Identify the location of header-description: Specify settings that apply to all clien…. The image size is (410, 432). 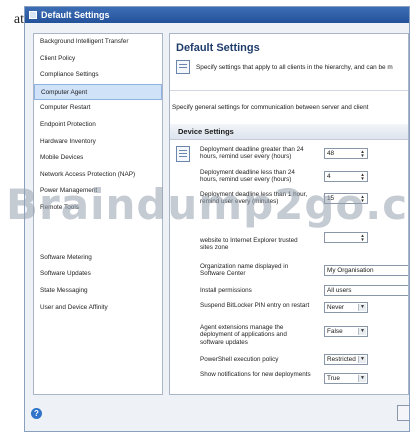
(294, 67).